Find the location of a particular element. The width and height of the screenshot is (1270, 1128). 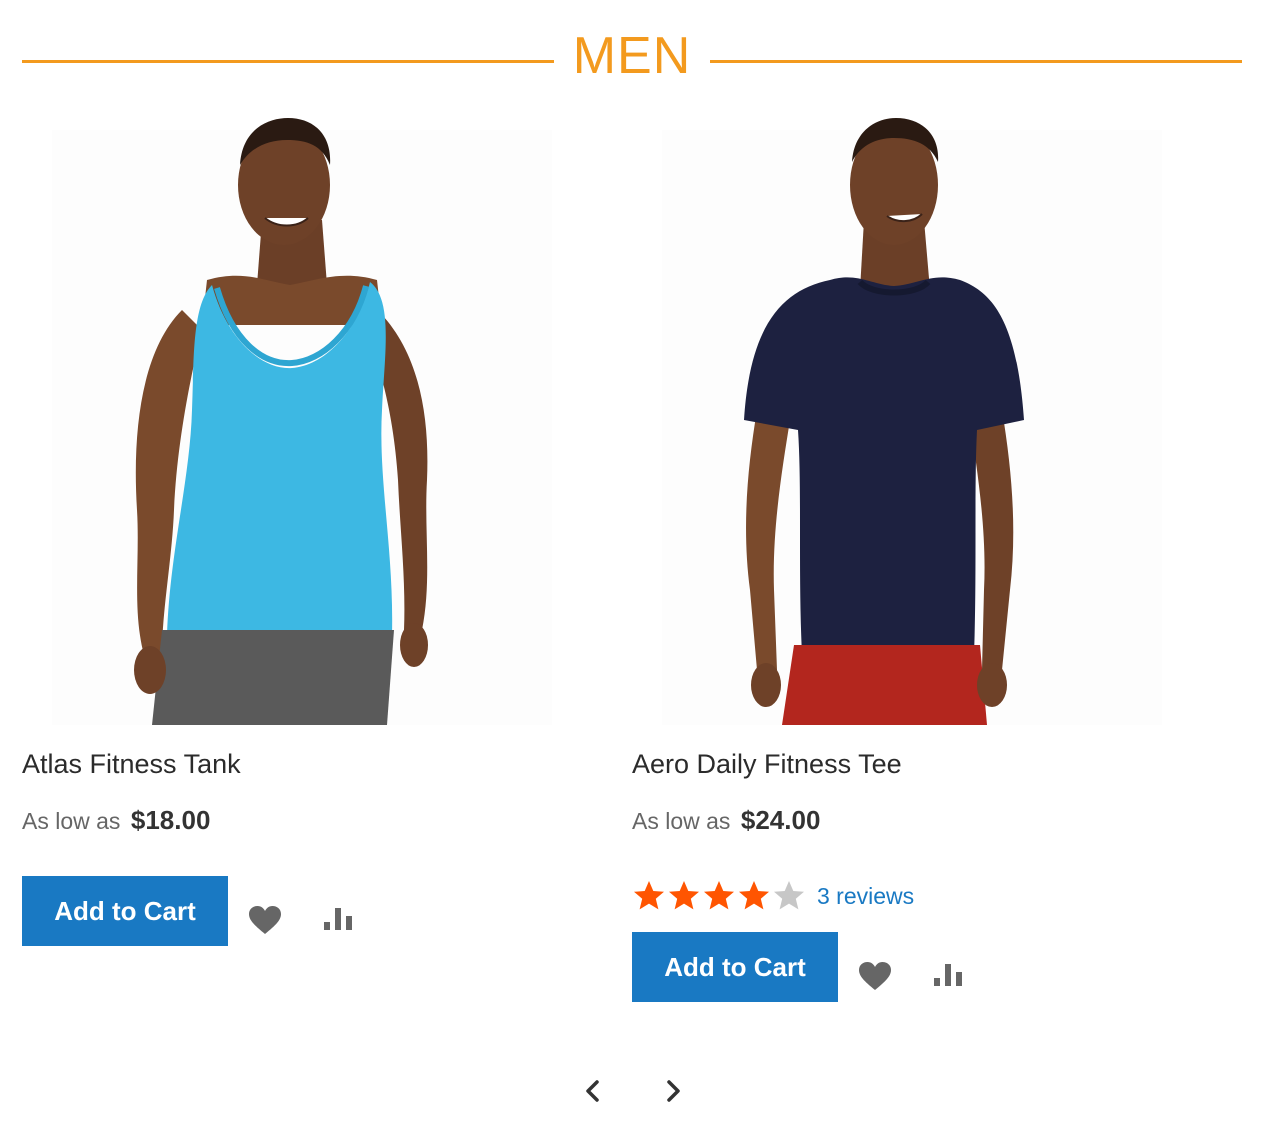

chevron-right-icon is located at coordinates (673, 1091).